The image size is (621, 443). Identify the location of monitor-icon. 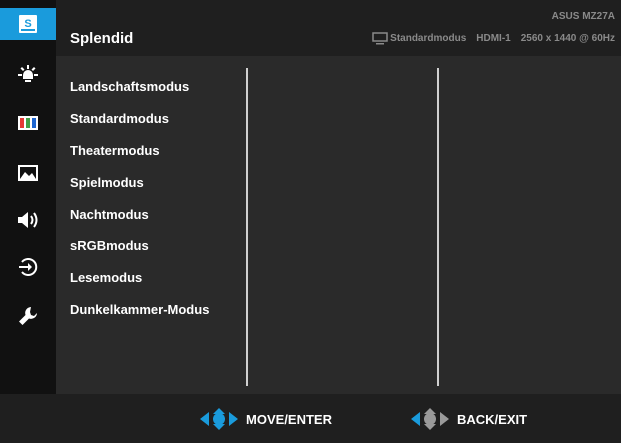
(380, 38).